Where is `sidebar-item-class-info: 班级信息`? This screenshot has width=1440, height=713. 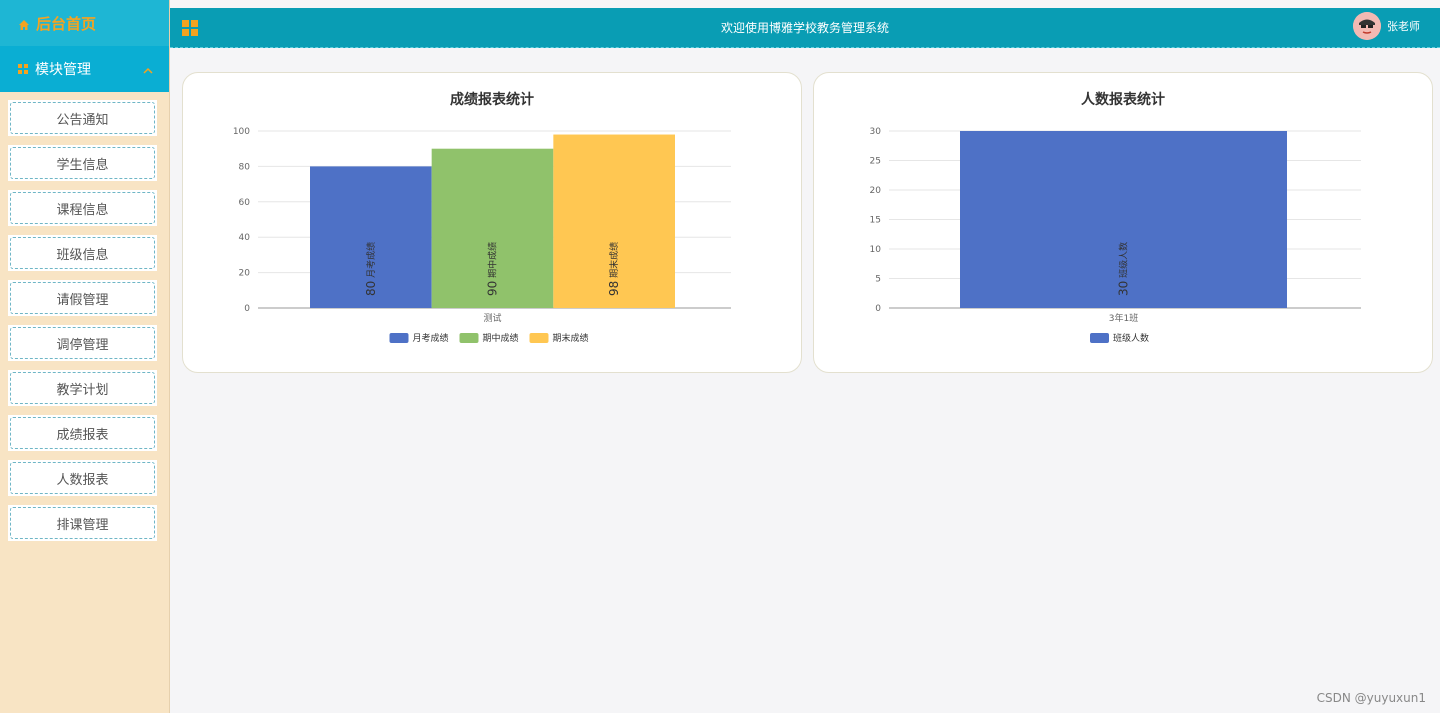
sidebar-item-class-info: 班级信息 is located at coordinates (82, 253).